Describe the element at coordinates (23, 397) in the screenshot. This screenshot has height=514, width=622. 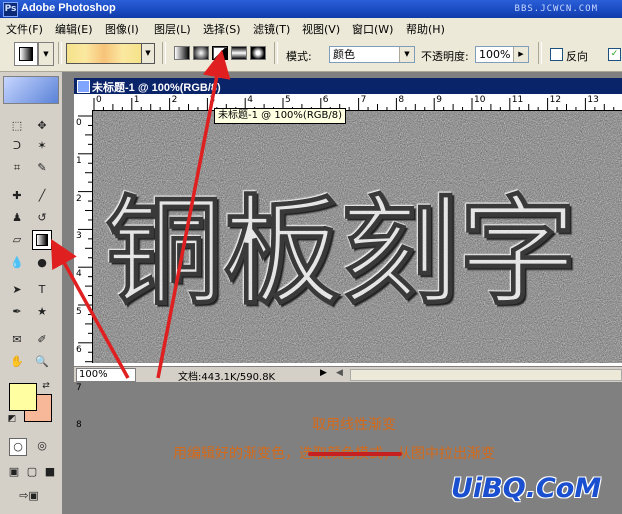
I see `foreground-color-swatch` at that location.